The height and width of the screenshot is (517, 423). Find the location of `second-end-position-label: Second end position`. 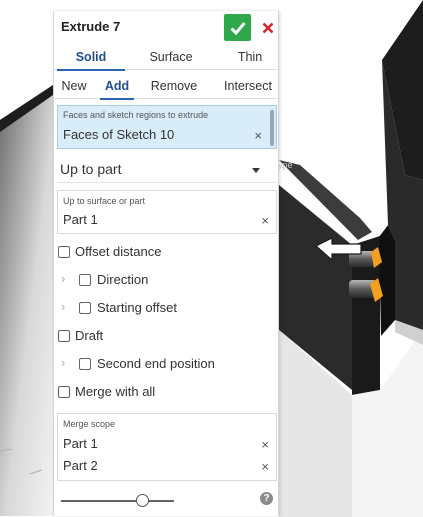

second-end-position-label: Second end position is located at coordinates (156, 363).